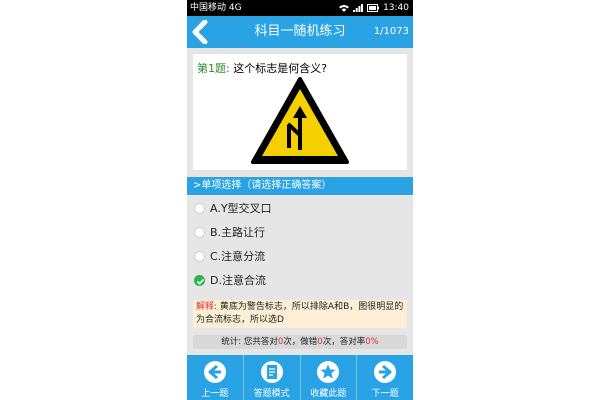  Describe the element at coordinates (207, 307) in the screenshot. I see `explanation-label: 解释:` at that location.